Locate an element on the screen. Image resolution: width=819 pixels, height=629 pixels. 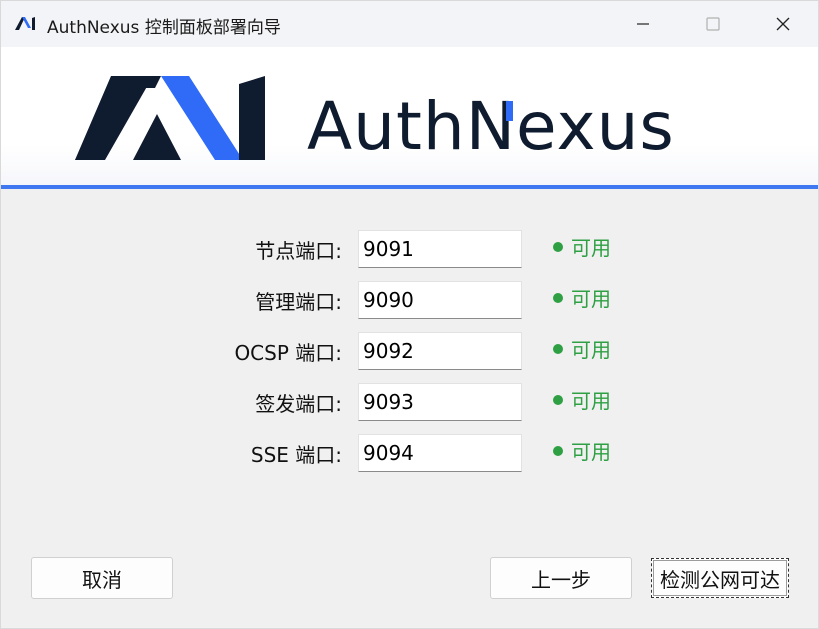
app-logo-icon is located at coordinates (25, 23).